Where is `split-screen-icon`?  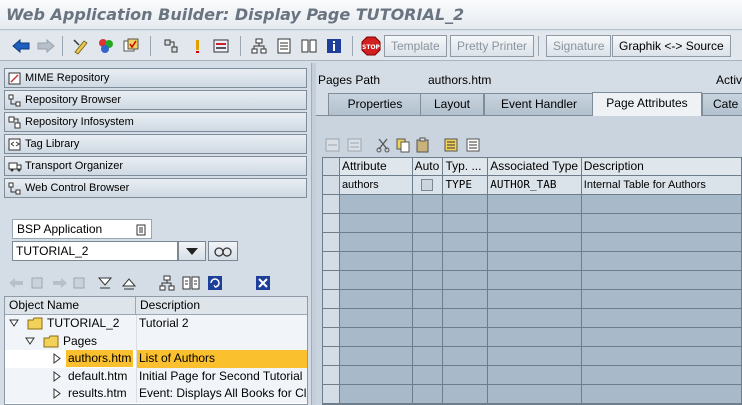 split-screen-icon is located at coordinates (309, 46).